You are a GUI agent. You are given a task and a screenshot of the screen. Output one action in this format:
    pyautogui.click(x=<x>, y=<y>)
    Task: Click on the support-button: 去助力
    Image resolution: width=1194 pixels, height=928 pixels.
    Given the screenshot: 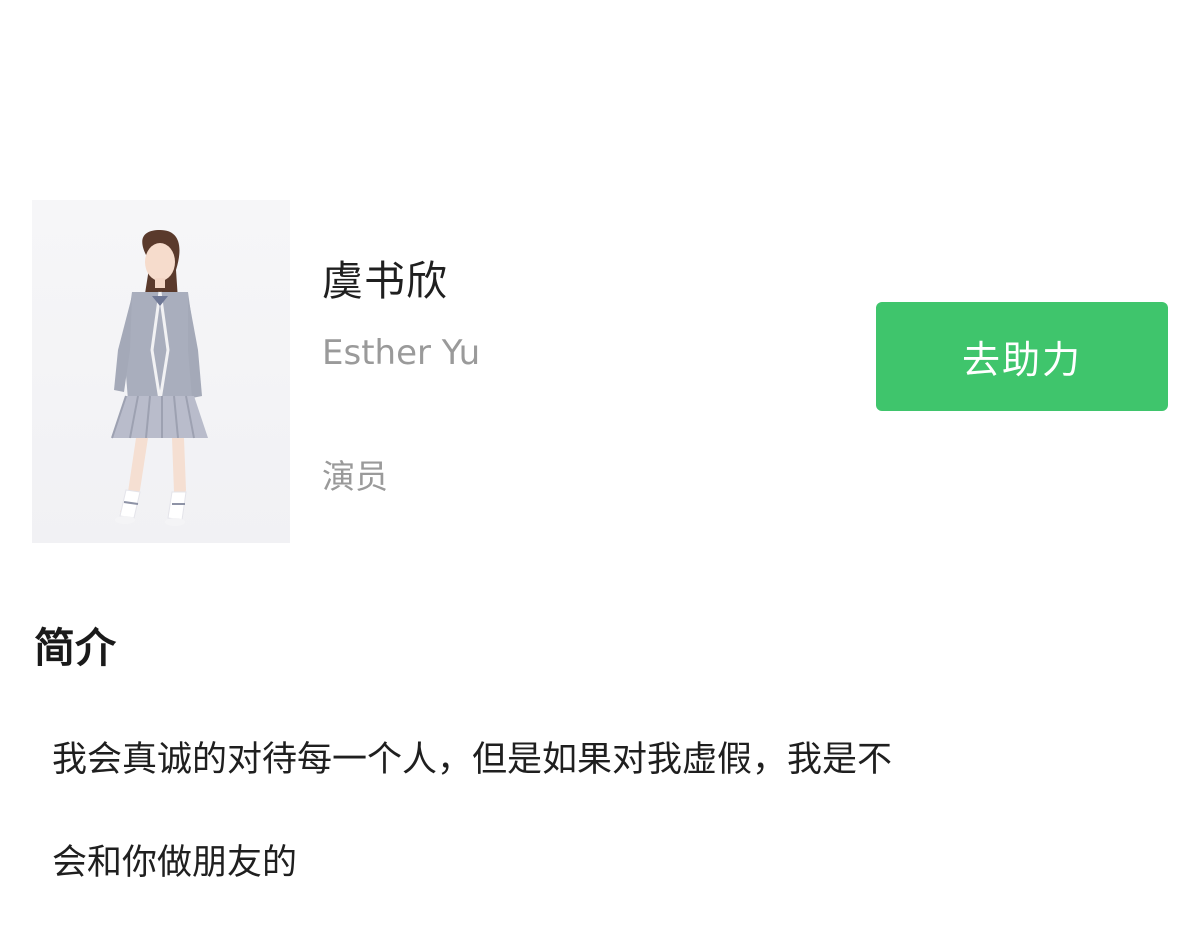 What is the action you would take?
    pyautogui.click(x=1022, y=356)
    